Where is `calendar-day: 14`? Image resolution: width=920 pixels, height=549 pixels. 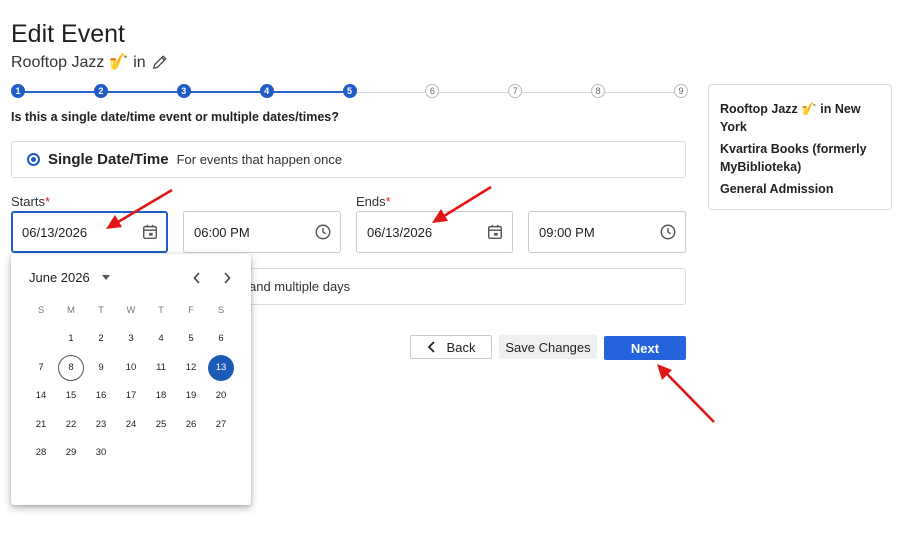
calendar-day: 14 is located at coordinates (41, 396).